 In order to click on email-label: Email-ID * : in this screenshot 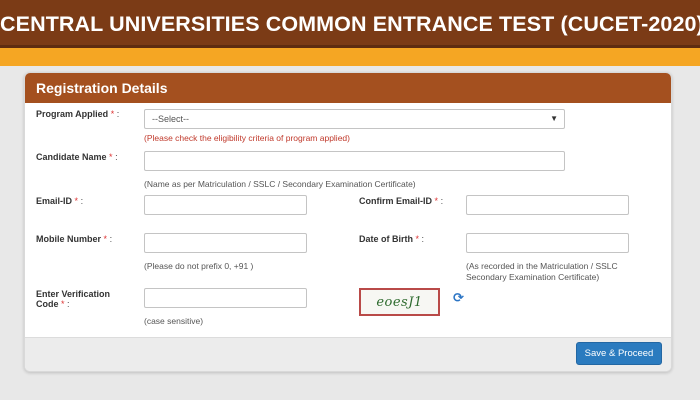, I will do `click(59, 201)`.